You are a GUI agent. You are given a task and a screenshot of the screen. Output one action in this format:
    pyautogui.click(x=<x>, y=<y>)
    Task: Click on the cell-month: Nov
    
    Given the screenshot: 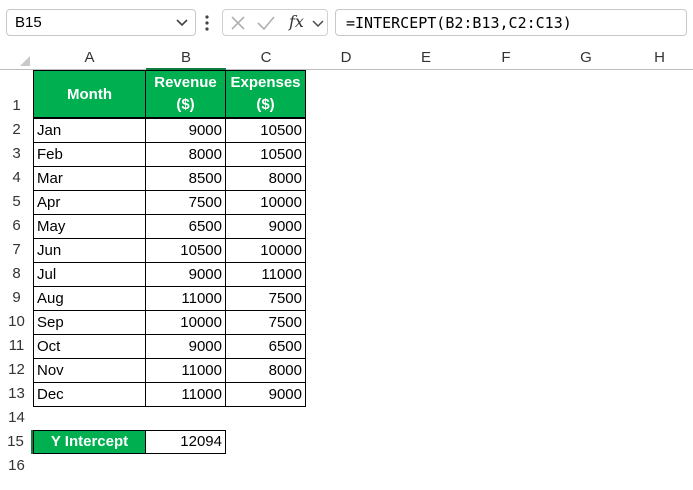 What is the action you would take?
    pyautogui.click(x=89, y=370)
    